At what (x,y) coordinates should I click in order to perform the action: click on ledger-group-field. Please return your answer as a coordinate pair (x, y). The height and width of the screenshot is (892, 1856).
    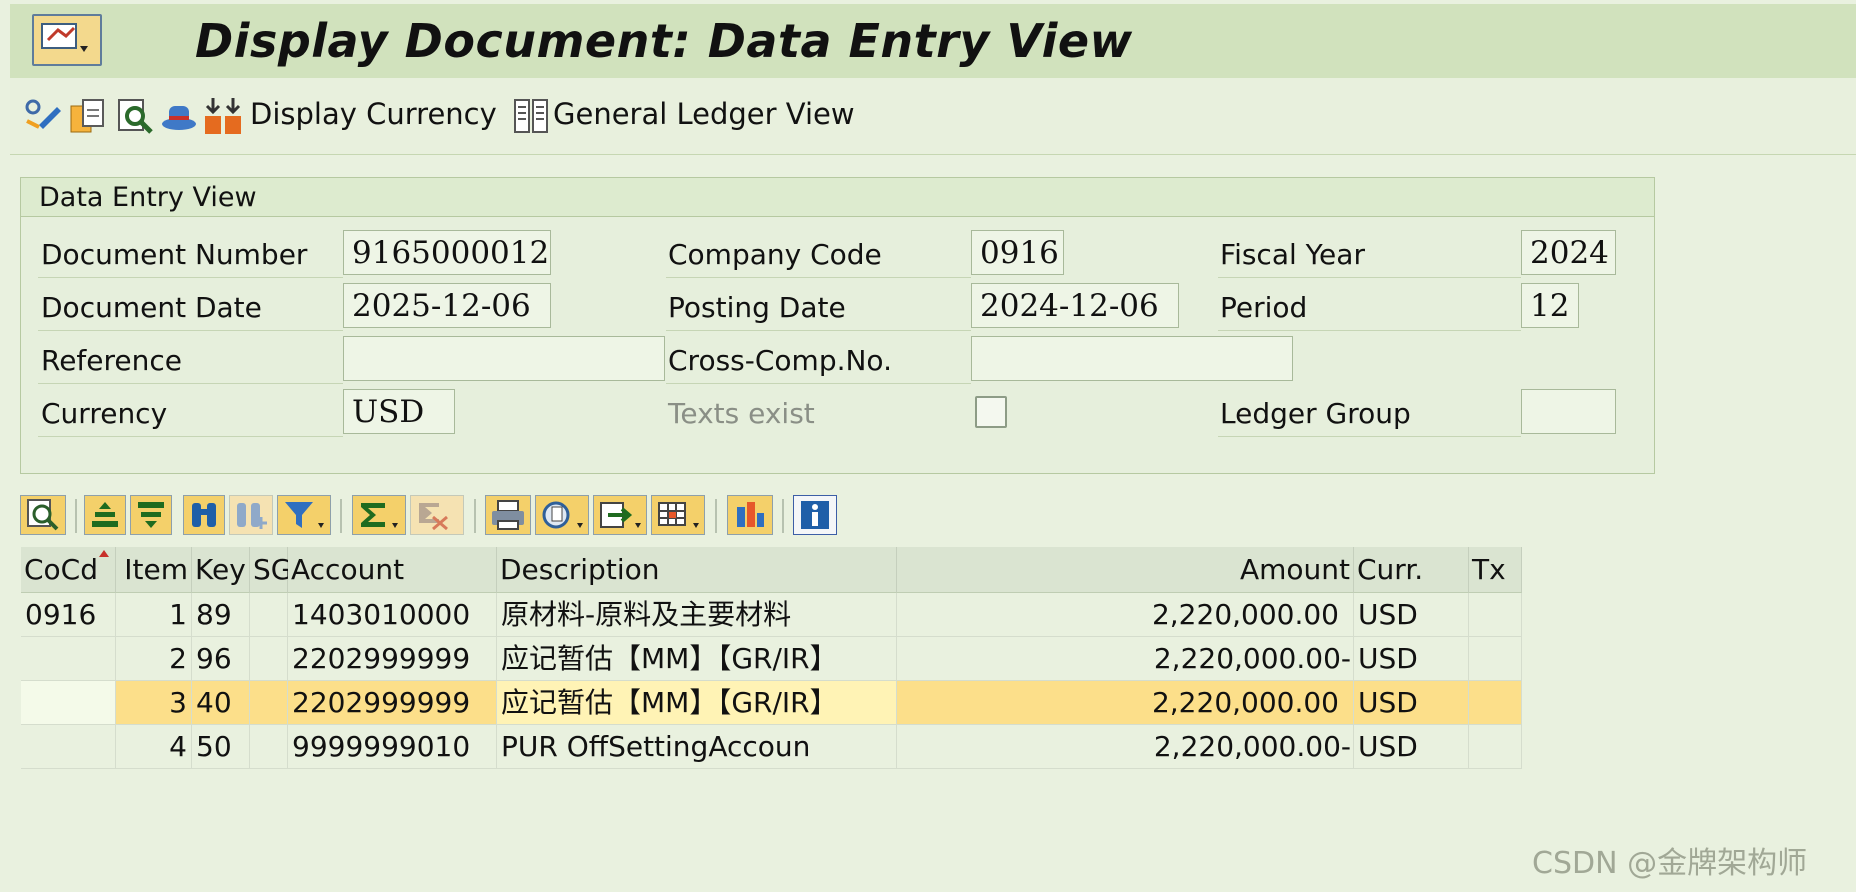
    Looking at the image, I should click on (1568, 411).